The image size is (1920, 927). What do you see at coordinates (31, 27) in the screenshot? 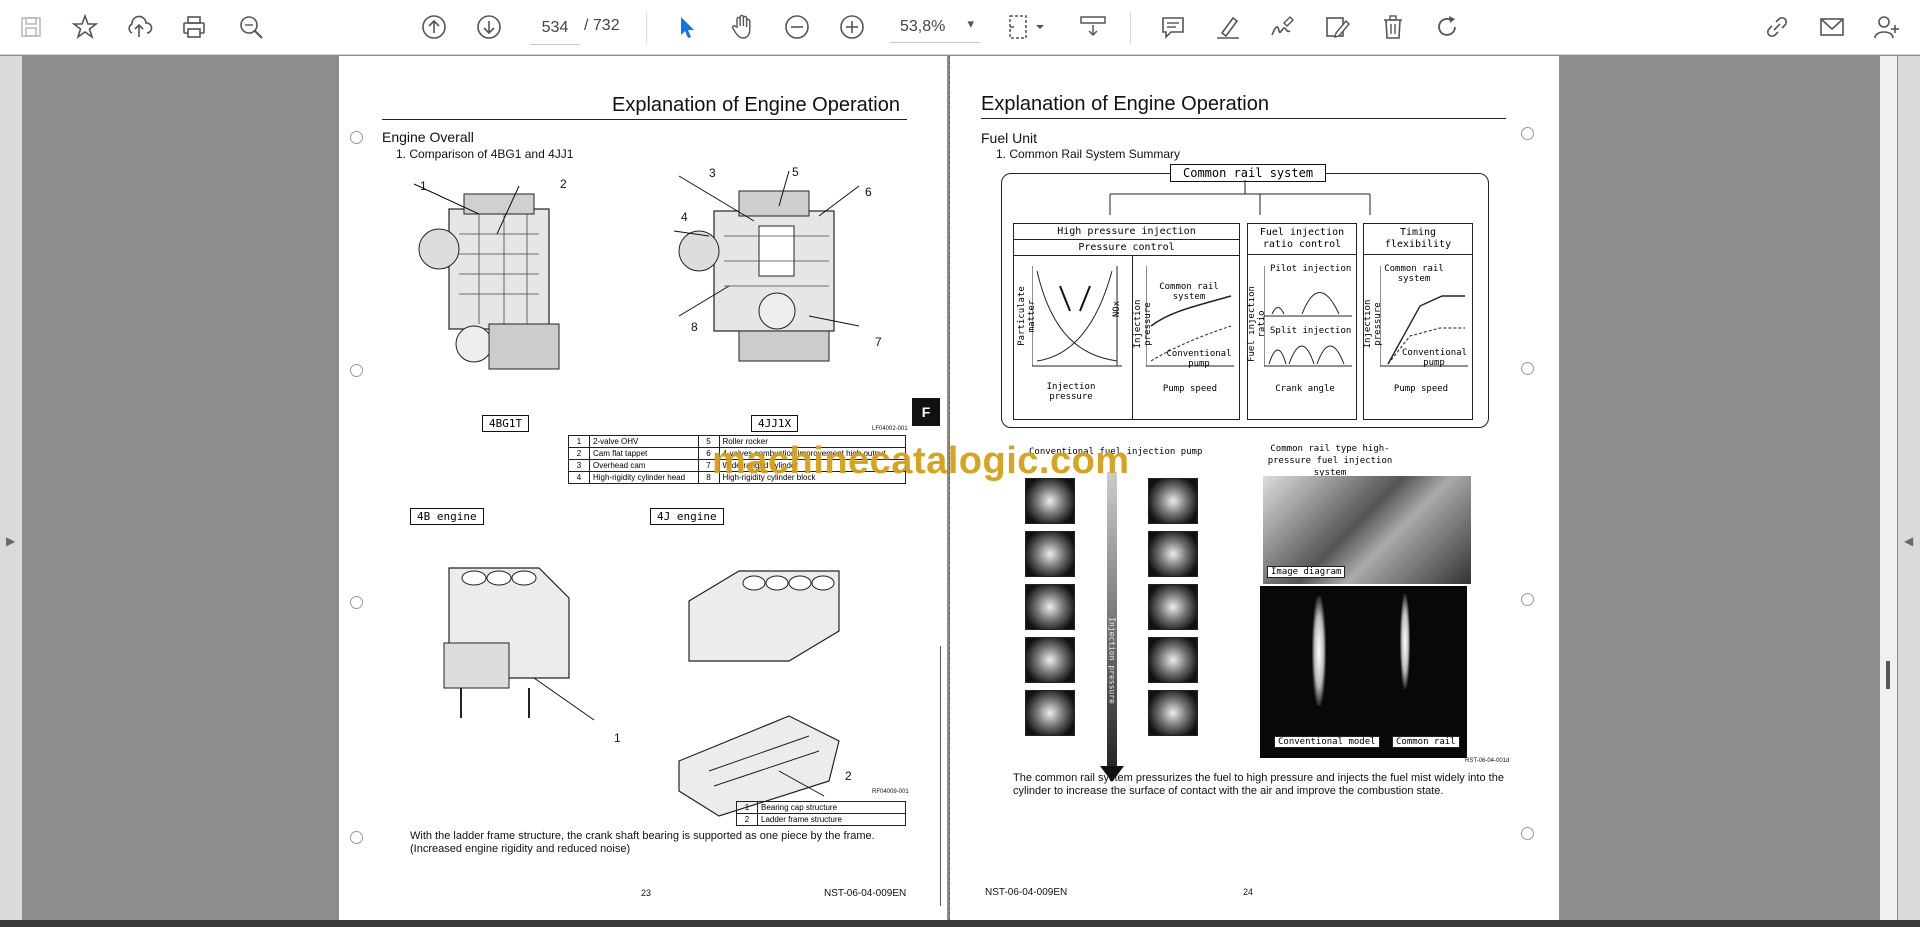
I see `save-icon` at bounding box center [31, 27].